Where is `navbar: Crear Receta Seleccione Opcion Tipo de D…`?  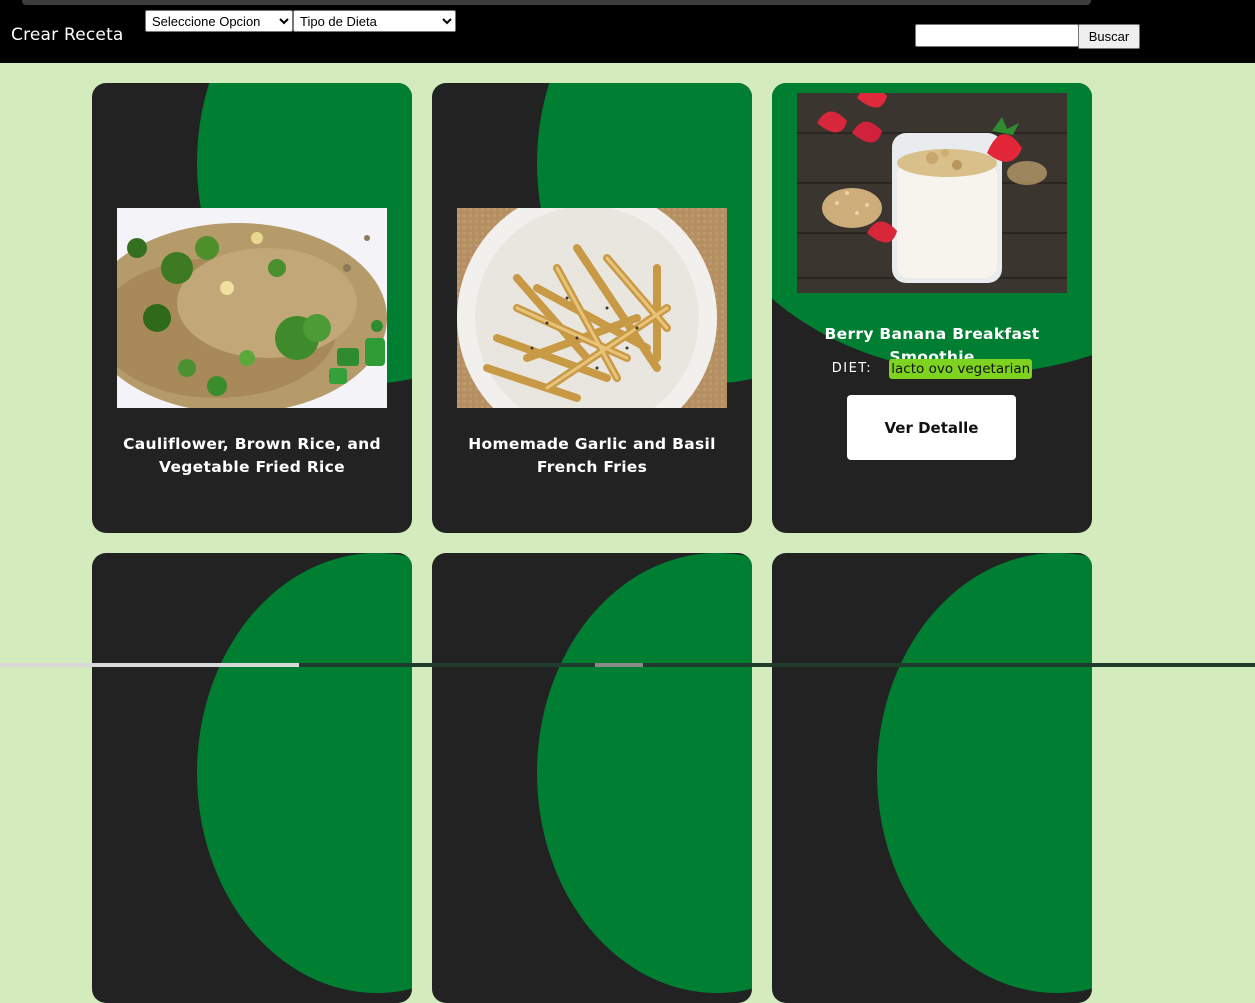 navbar: Crear Receta Seleccione Opcion Tipo de D… is located at coordinates (627, 36).